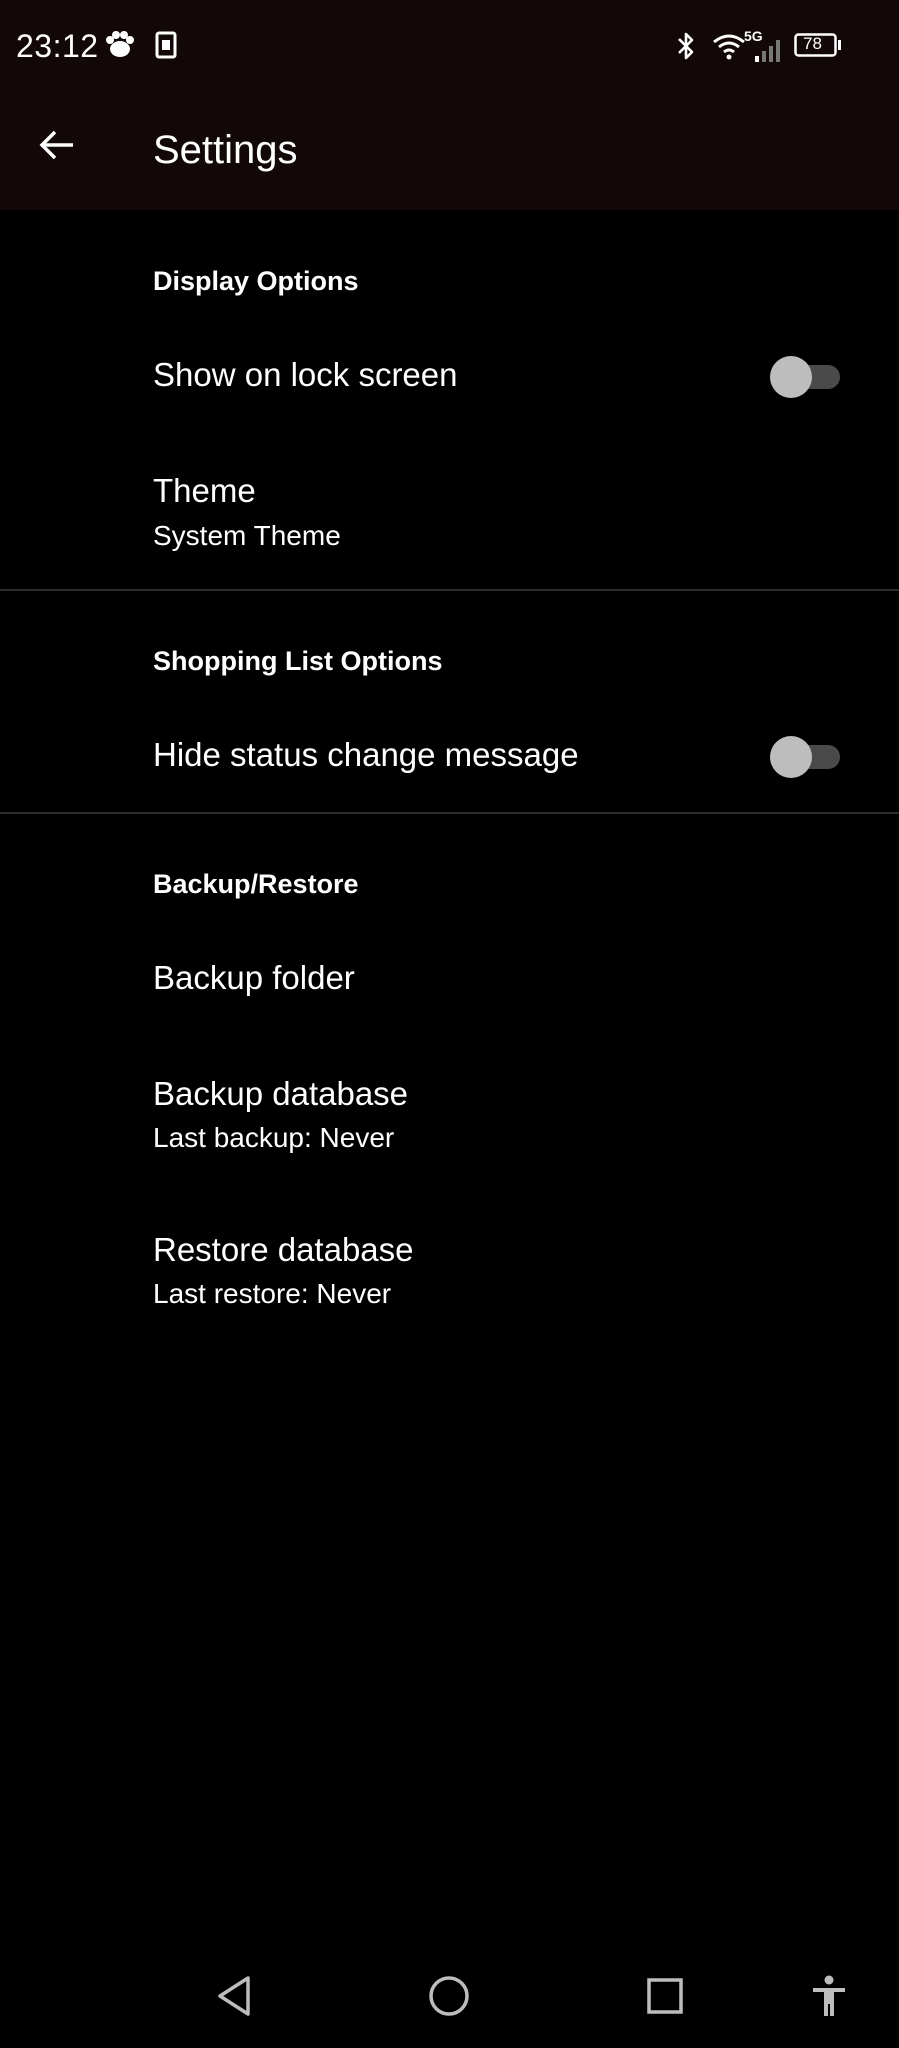 The height and width of the screenshot is (2048, 899). I want to click on pref-hide-status-change-message: Hide status change message, so click(449, 757).